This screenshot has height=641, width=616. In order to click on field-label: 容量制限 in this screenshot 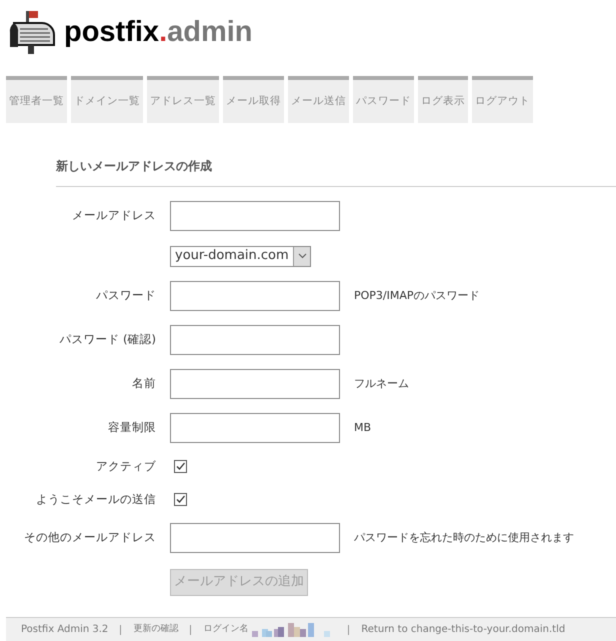, I will do `click(132, 427)`.